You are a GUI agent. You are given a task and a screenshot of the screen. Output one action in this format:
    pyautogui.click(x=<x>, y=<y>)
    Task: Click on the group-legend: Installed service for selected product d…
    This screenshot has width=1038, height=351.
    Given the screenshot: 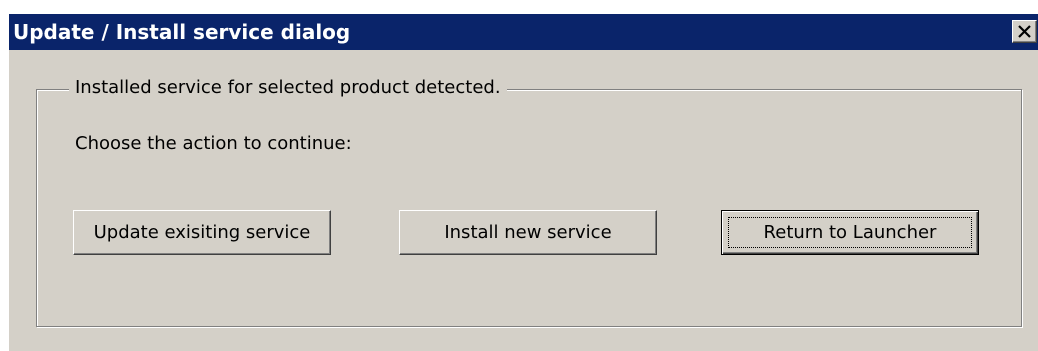 What is the action you would take?
    pyautogui.click(x=288, y=88)
    